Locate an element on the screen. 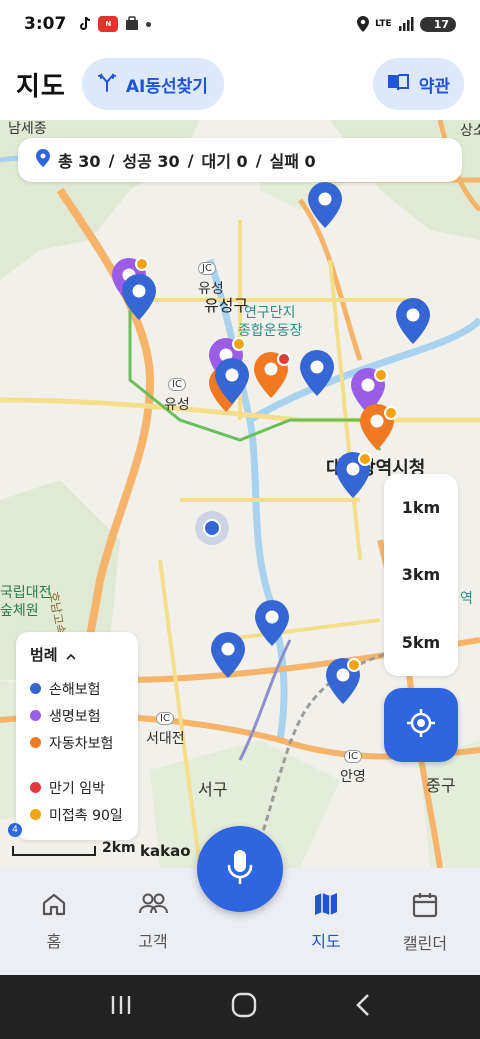 This screenshot has width=480, height=1039. legend-header: 범례 is located at coordinates (77, 654).